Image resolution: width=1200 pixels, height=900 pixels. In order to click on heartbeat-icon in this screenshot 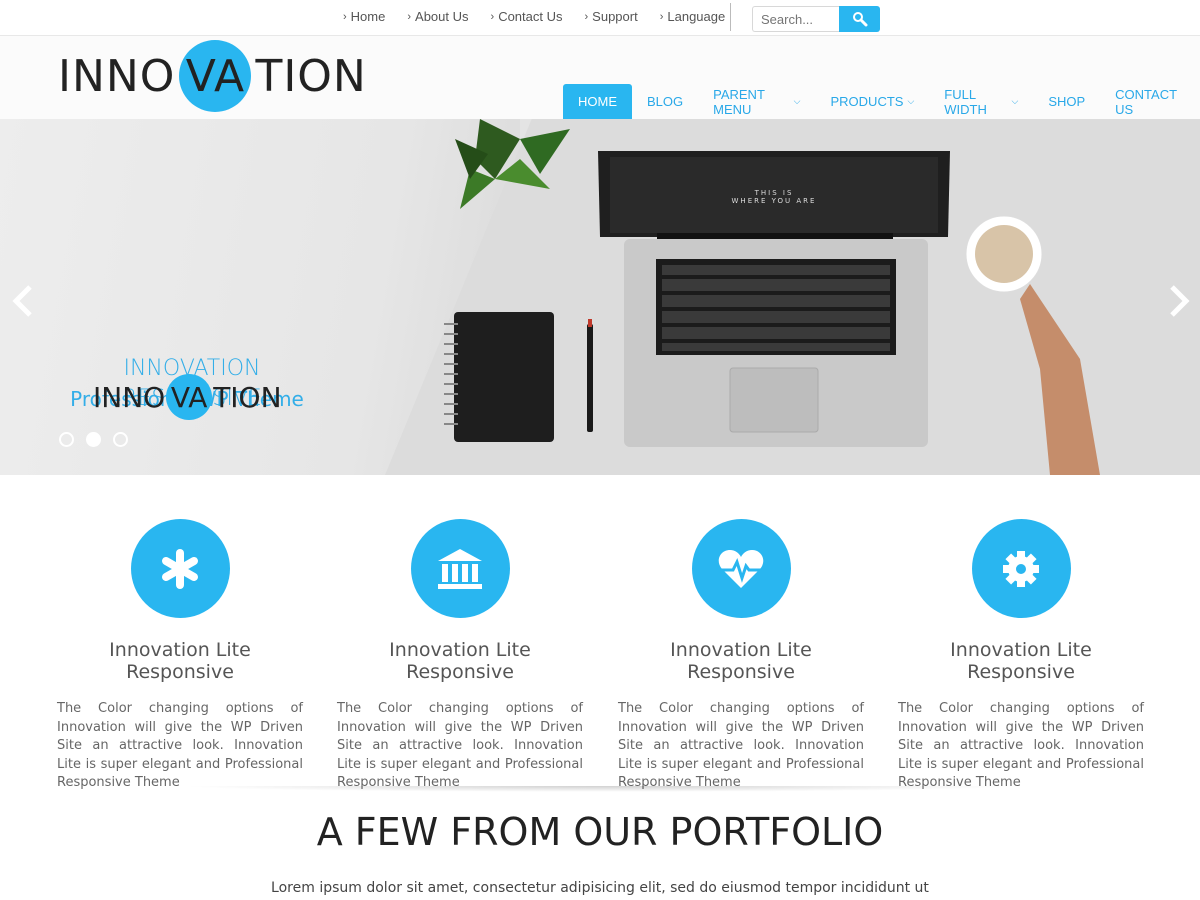, I will do `click(741, 568)`.